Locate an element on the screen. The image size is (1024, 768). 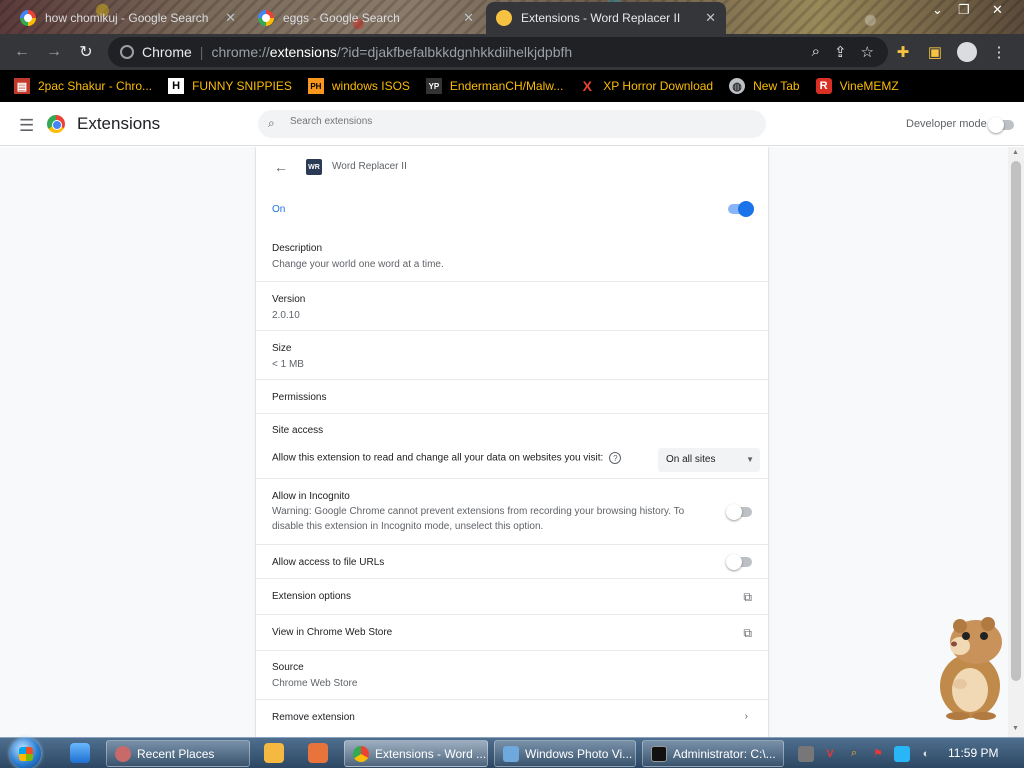
remove-extension-row: Remove extension › is located at coordinates (512, 718).